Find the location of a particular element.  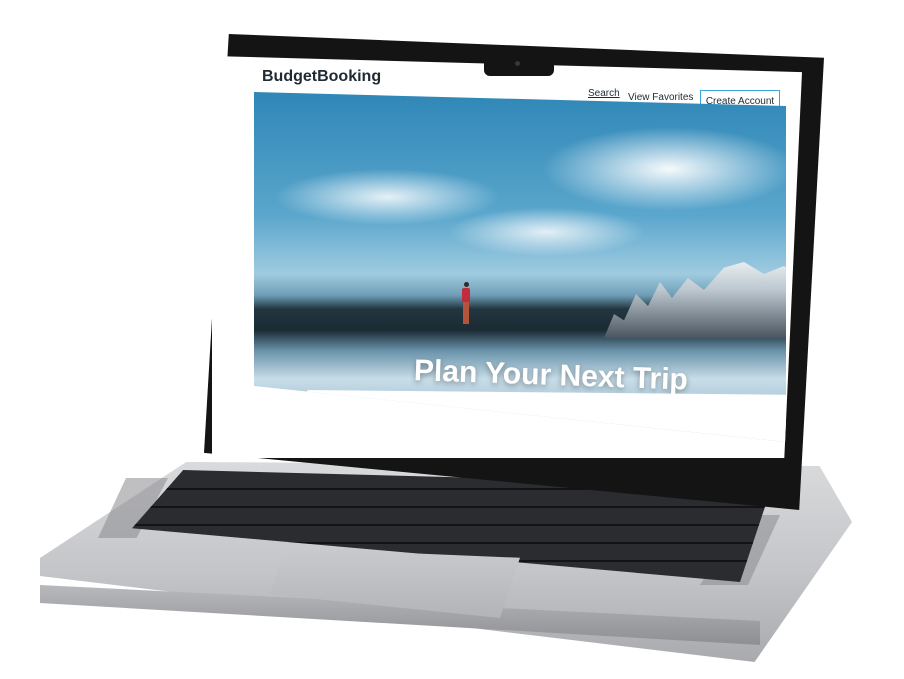

calendar-icon is located at coordinates (570, 435).